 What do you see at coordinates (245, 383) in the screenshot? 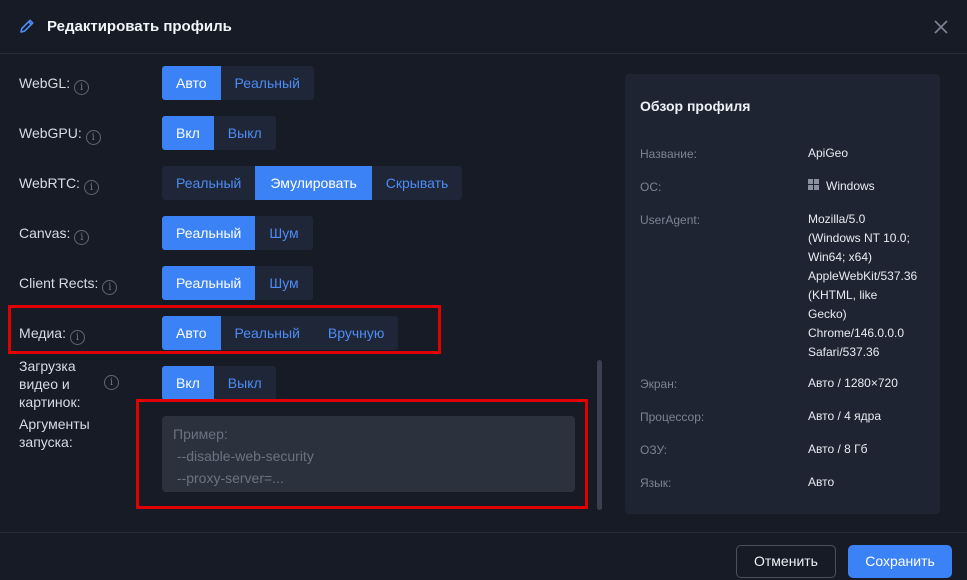
I see `load-media-option-off: Выкл` at bounding box center [245, 383].